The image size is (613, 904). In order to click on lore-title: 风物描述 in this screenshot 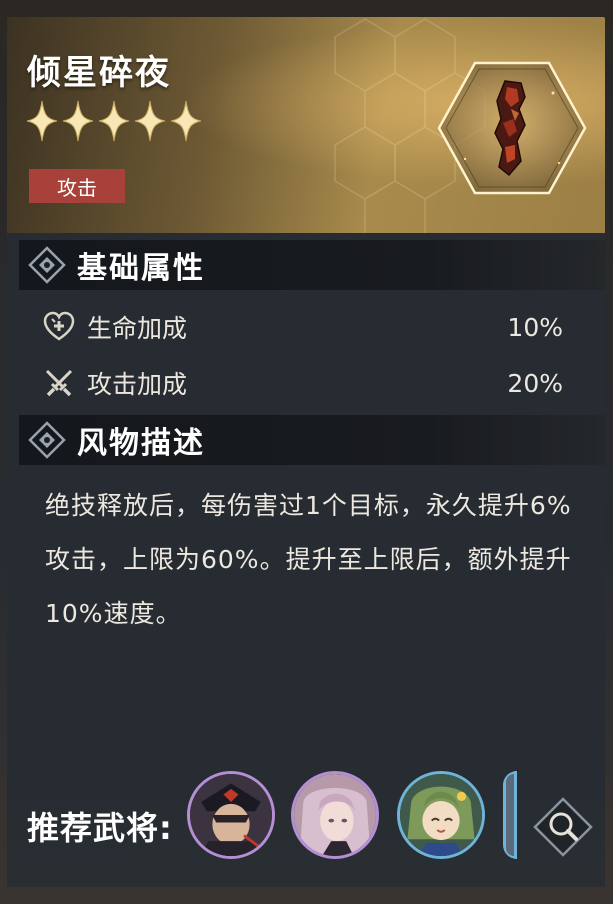, I will do `click(141, 443)`.